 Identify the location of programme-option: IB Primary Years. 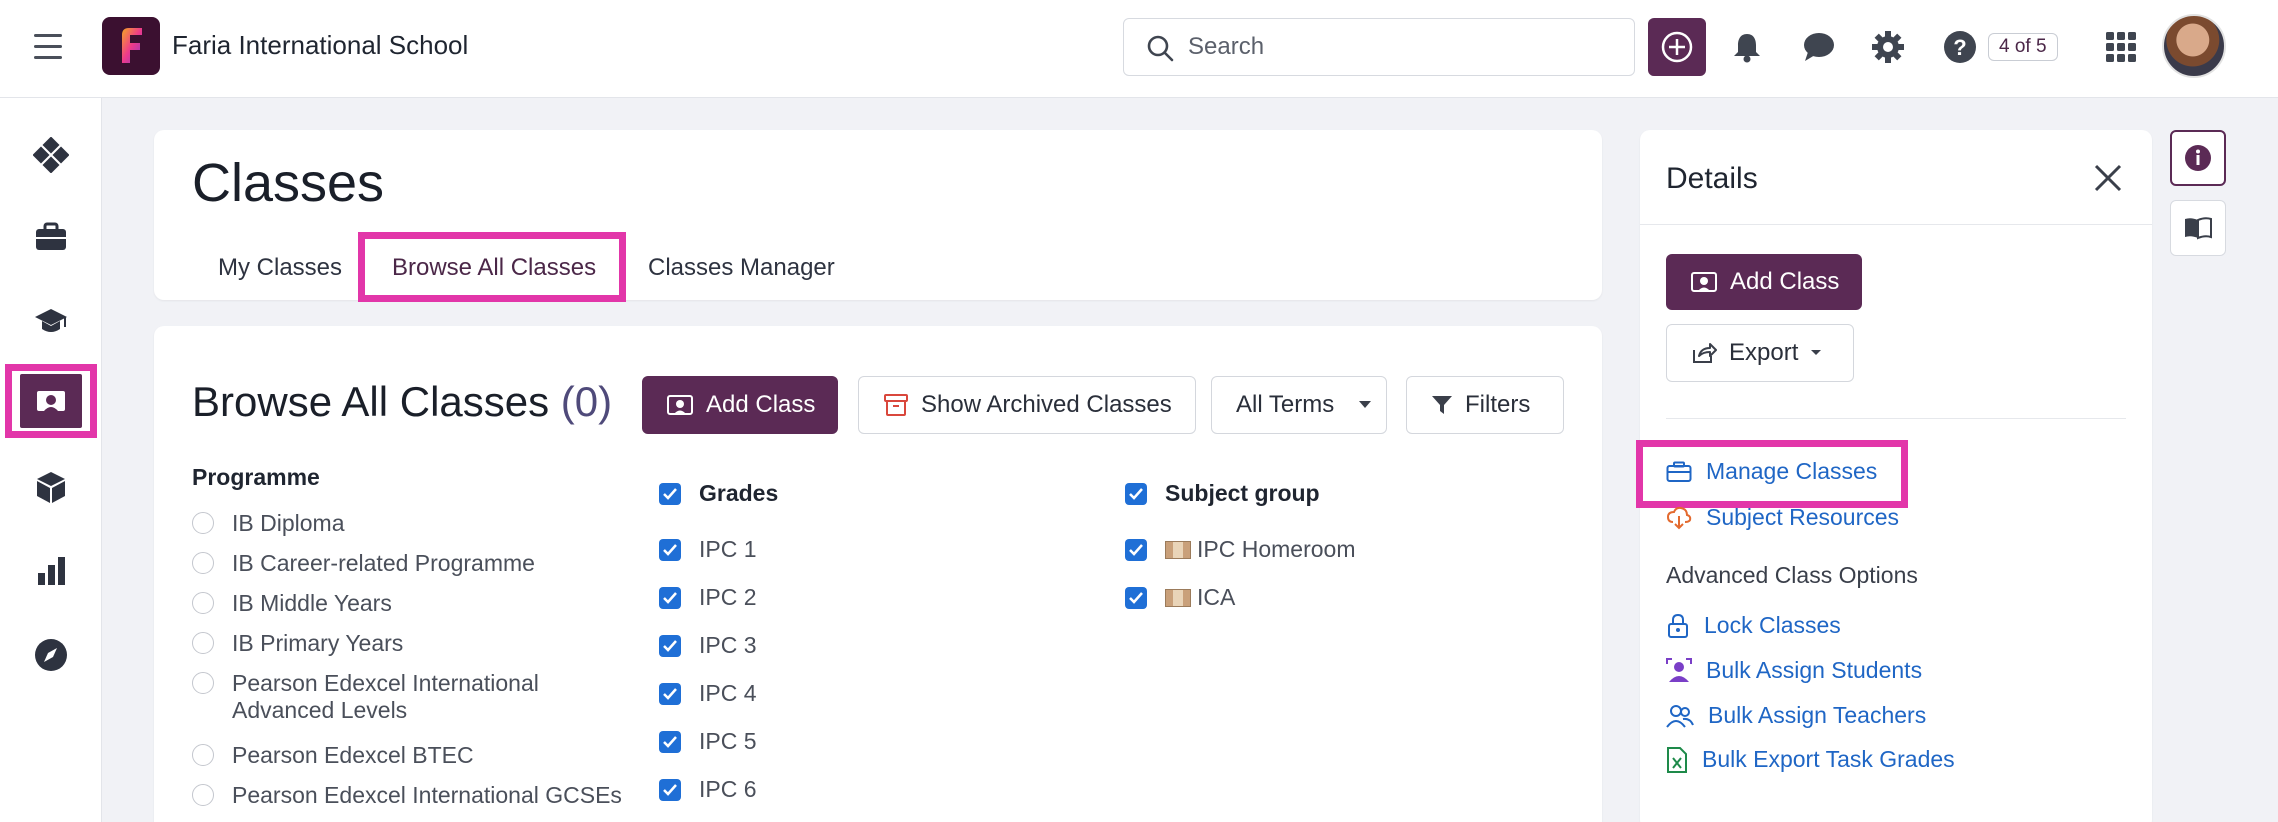
(297, 643).